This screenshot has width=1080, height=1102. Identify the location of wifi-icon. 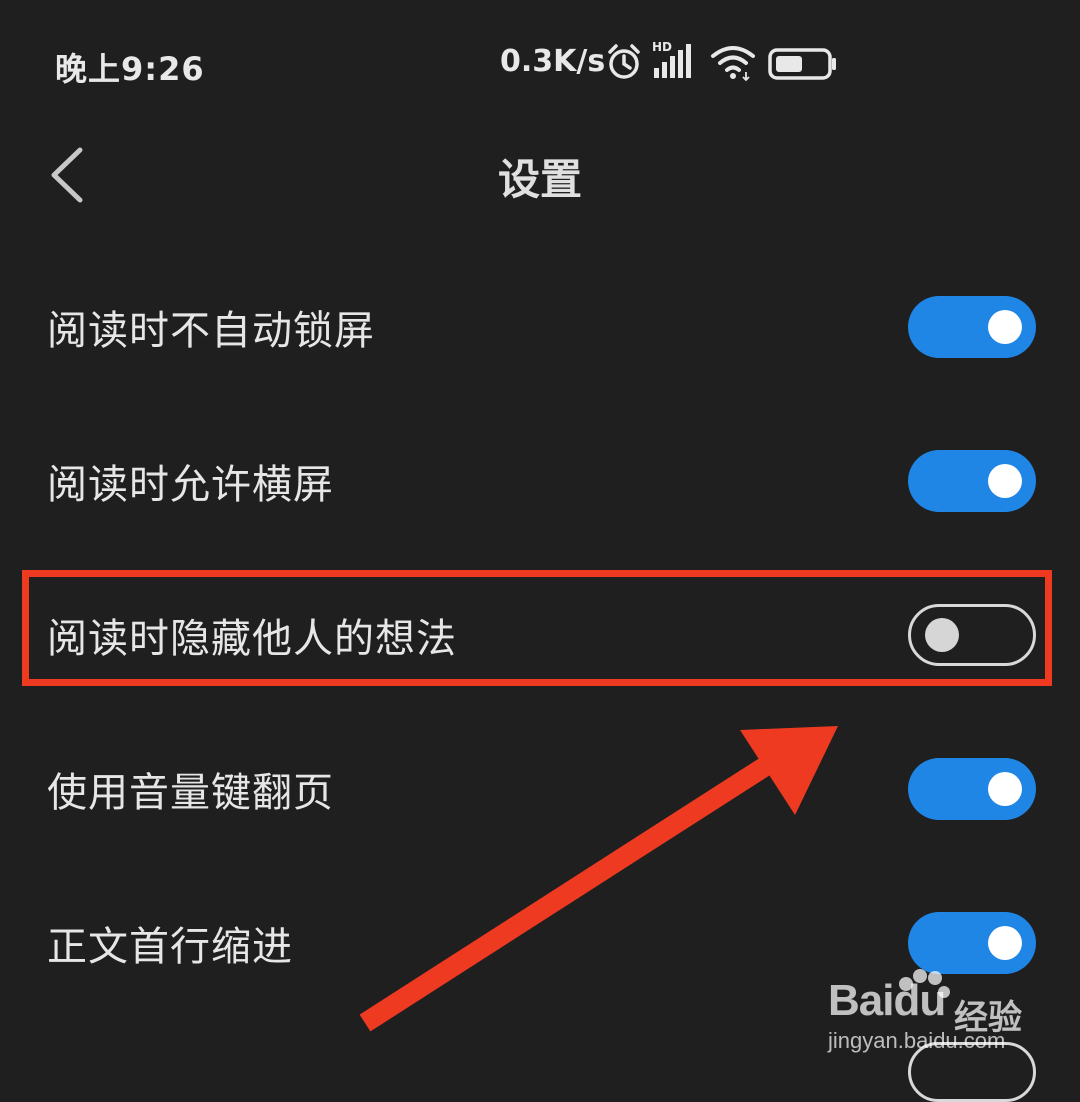
(733, 65).